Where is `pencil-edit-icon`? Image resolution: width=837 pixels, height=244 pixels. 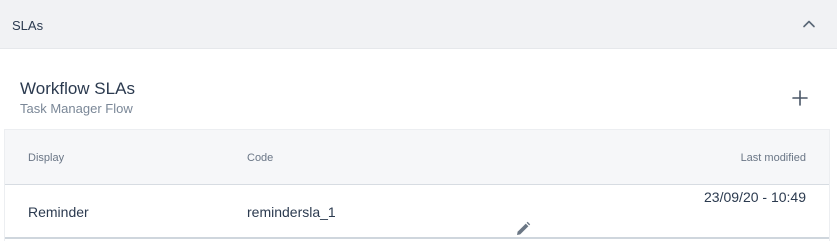
pencil-edit-icon is located at coordinates (524, 228).